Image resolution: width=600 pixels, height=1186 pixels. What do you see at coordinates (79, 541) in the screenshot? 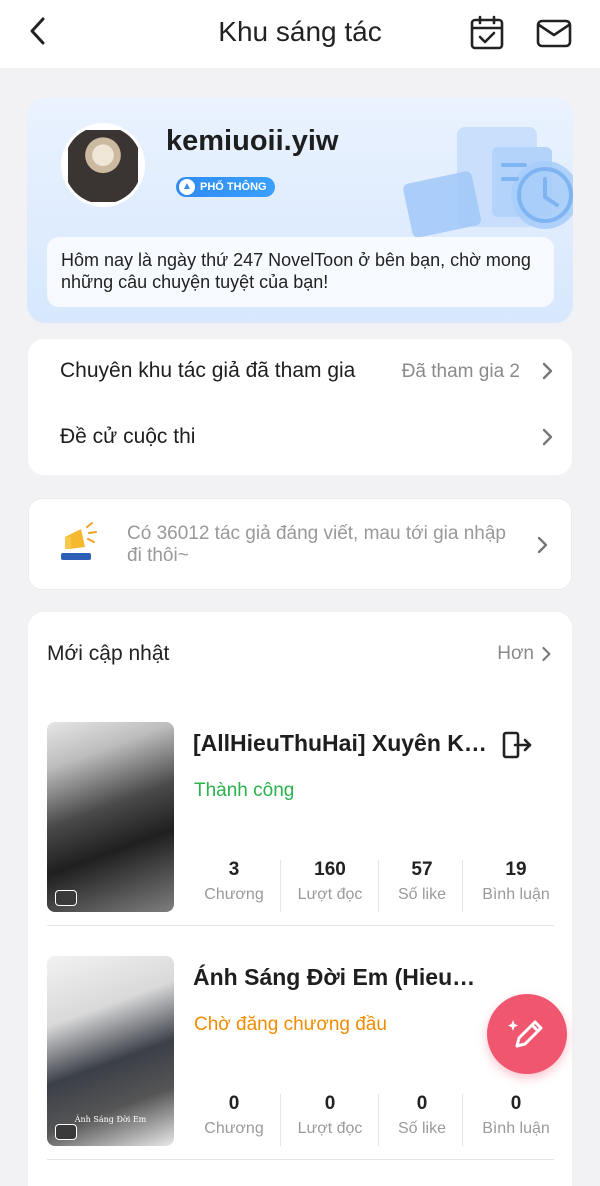
I see `megaphone-icon` at bounding box center [79, 541].